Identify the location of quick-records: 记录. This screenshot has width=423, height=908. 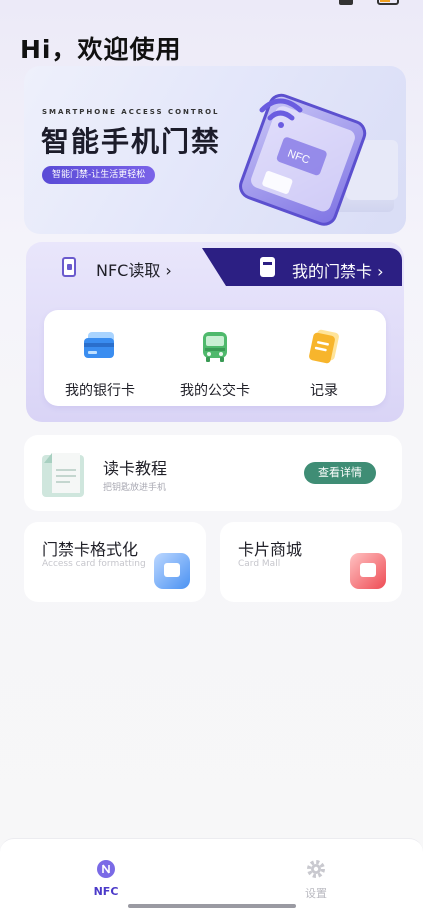
(324, 363).